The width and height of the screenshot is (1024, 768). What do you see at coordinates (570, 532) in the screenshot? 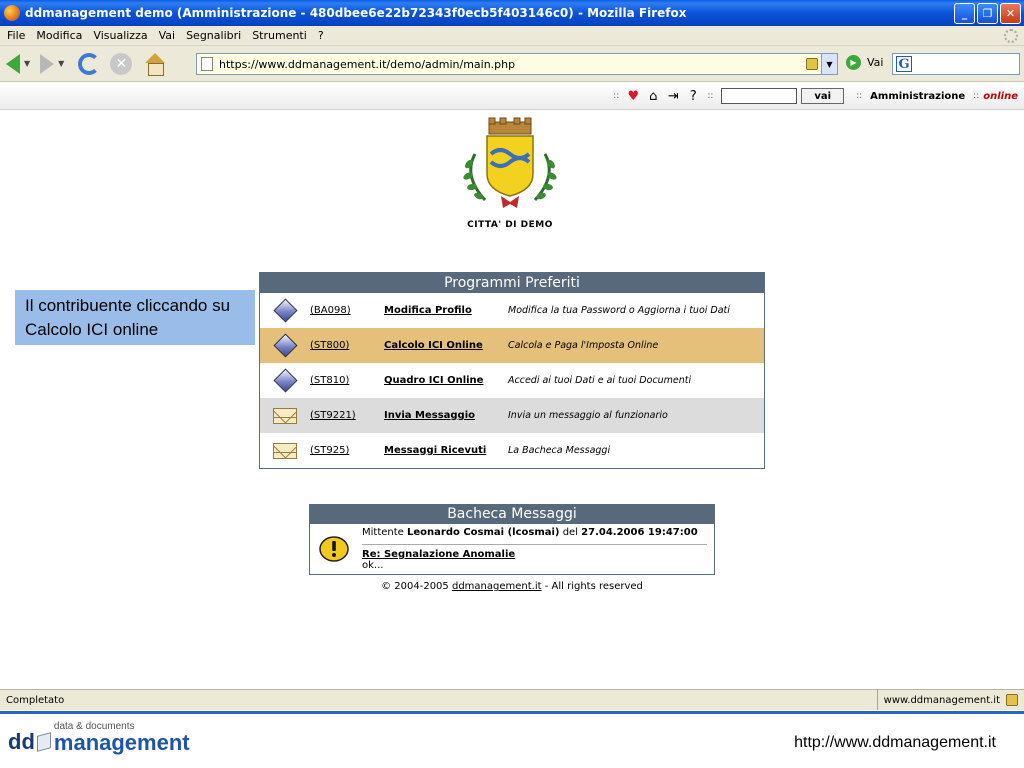
I see `date-label: del` at bounding box center [570, 532].